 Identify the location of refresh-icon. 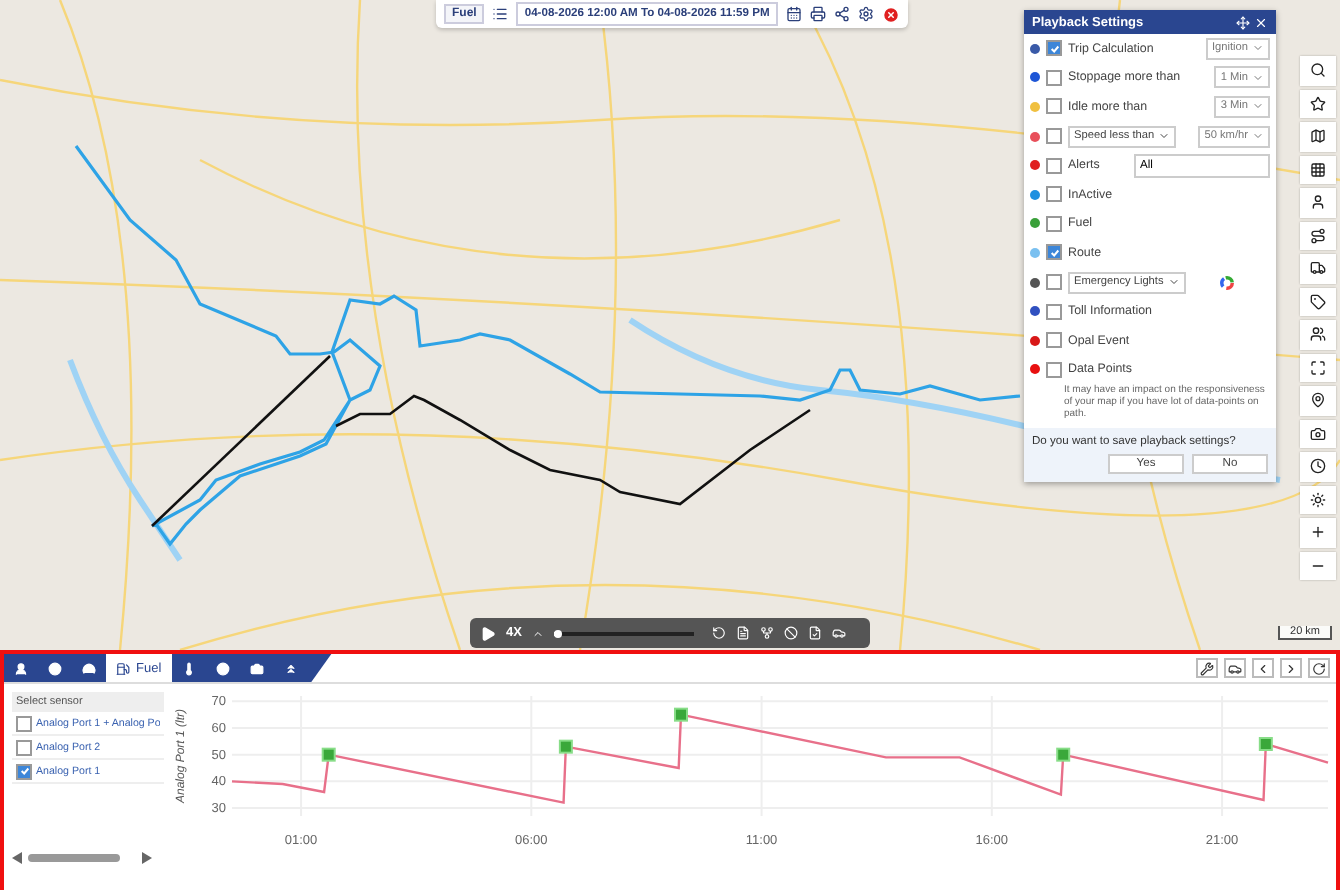
(1319, 668).